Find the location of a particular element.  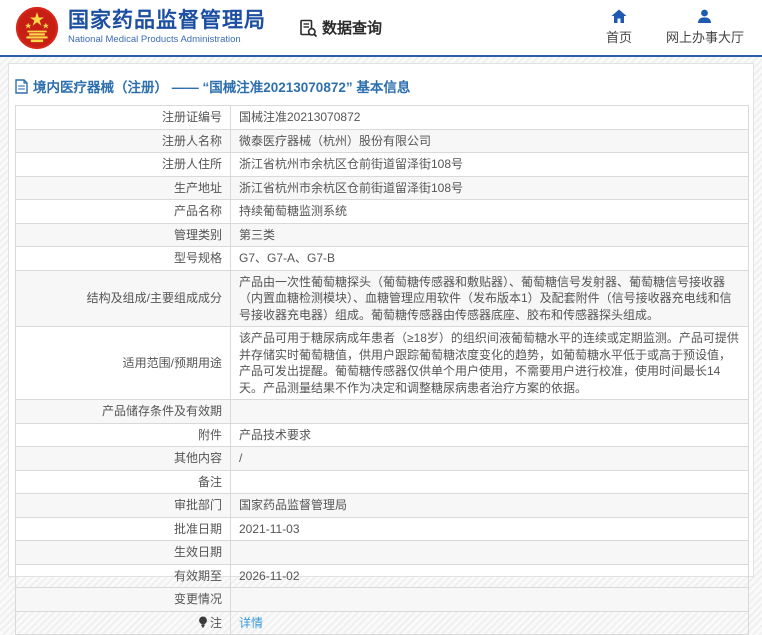

row-value: 2026-11-02 is located at coordinates (489, 575).